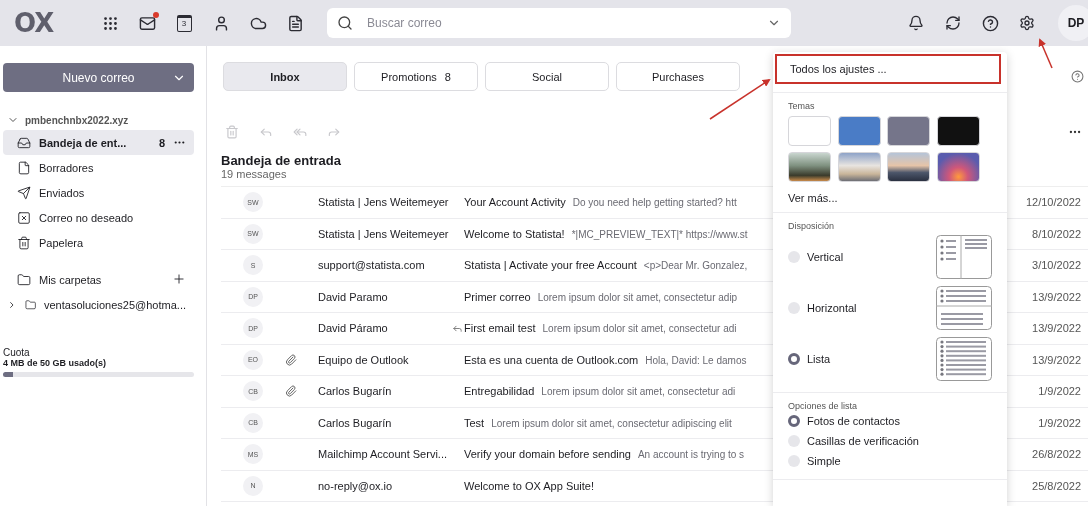 The width and height of the screenshot is (1088, 506). What do you see at coordinates (637, 297) in the screenshot?
I see `message-preview: Lorem ipsum dolor sit amet, consectetur adip` at bounding box center [637, 297].